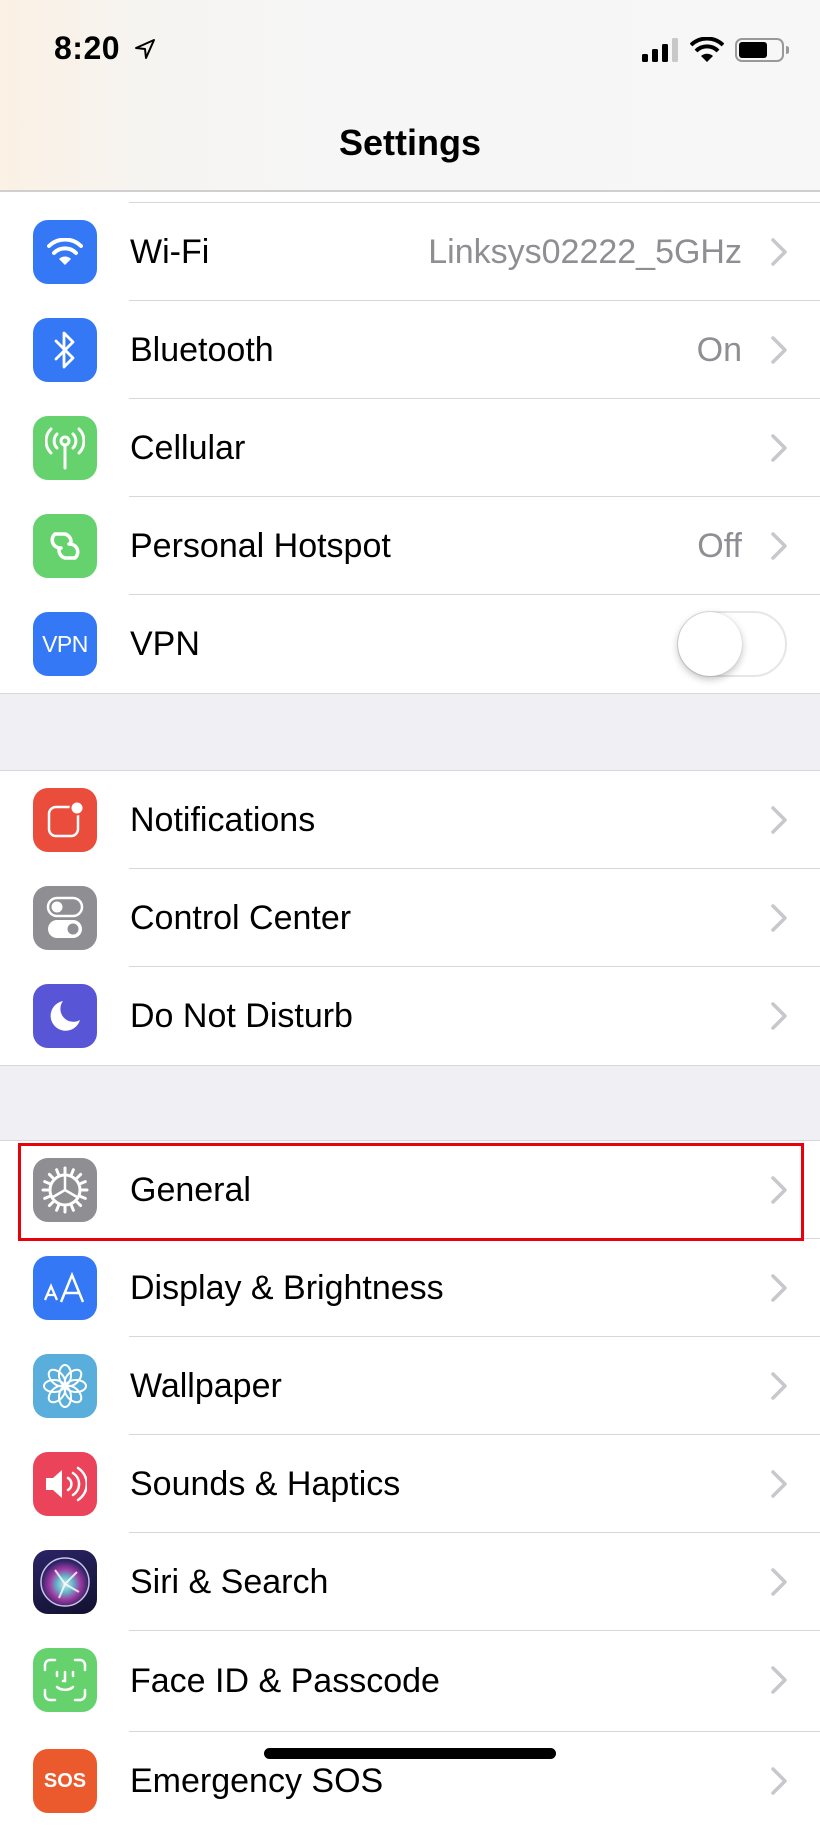 Image resolution: width=820 pixels, height=1830 pixels. I want to click on settings-row-control-center: Control Center, so click(410, 918).